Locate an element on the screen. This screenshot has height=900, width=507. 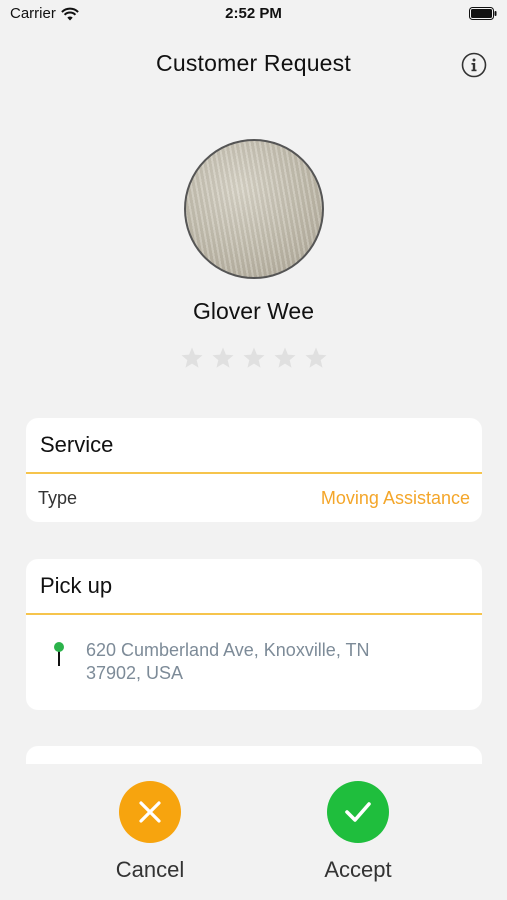
cancel-button: Cancel is located at coordinates (150, 832).